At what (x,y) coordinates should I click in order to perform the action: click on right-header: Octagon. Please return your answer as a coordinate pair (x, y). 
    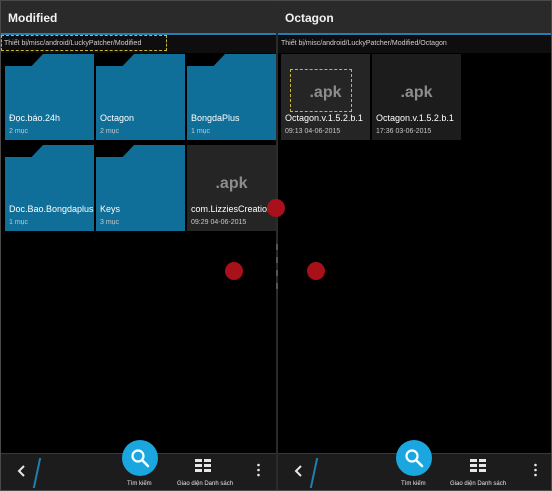
    Looking at the image, I should click on (414, 18).